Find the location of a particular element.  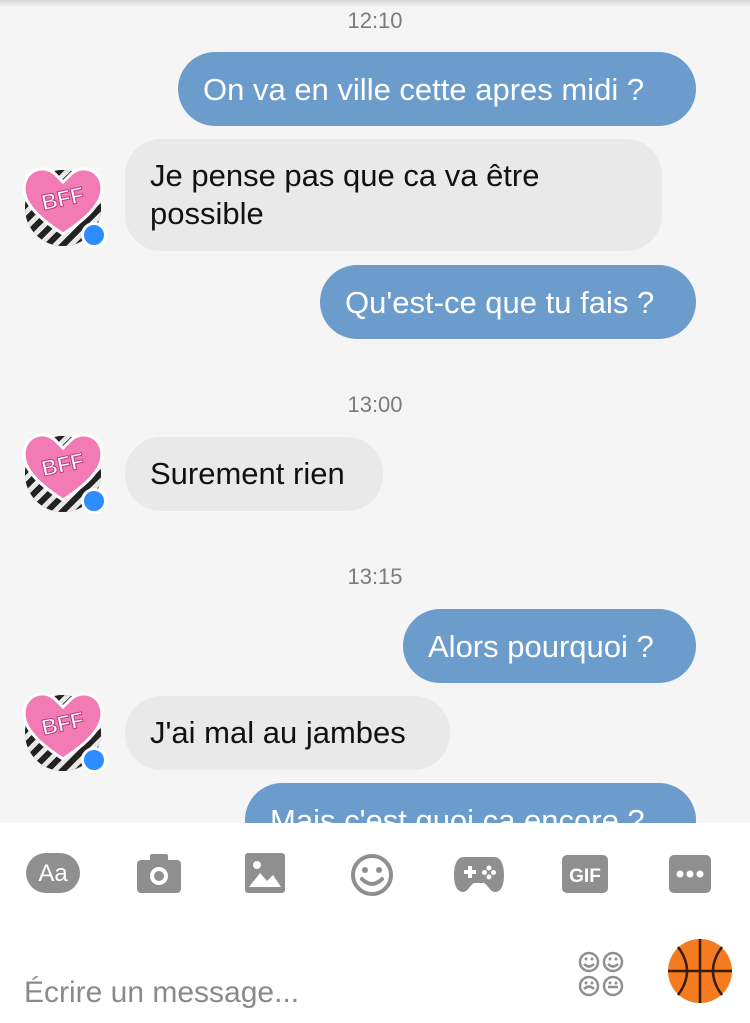

text-format-icon: Aa is located at coordinates (53, 873).